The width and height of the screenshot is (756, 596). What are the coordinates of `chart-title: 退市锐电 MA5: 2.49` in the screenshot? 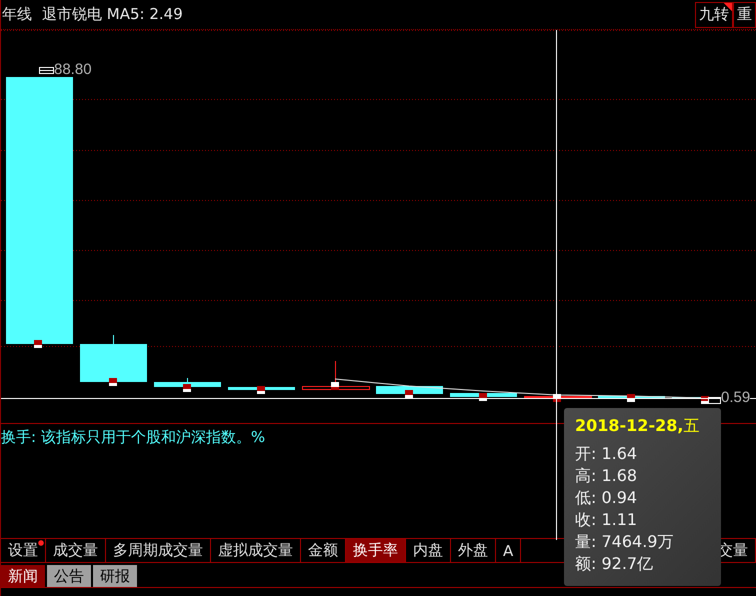 It's located at (112, 14).